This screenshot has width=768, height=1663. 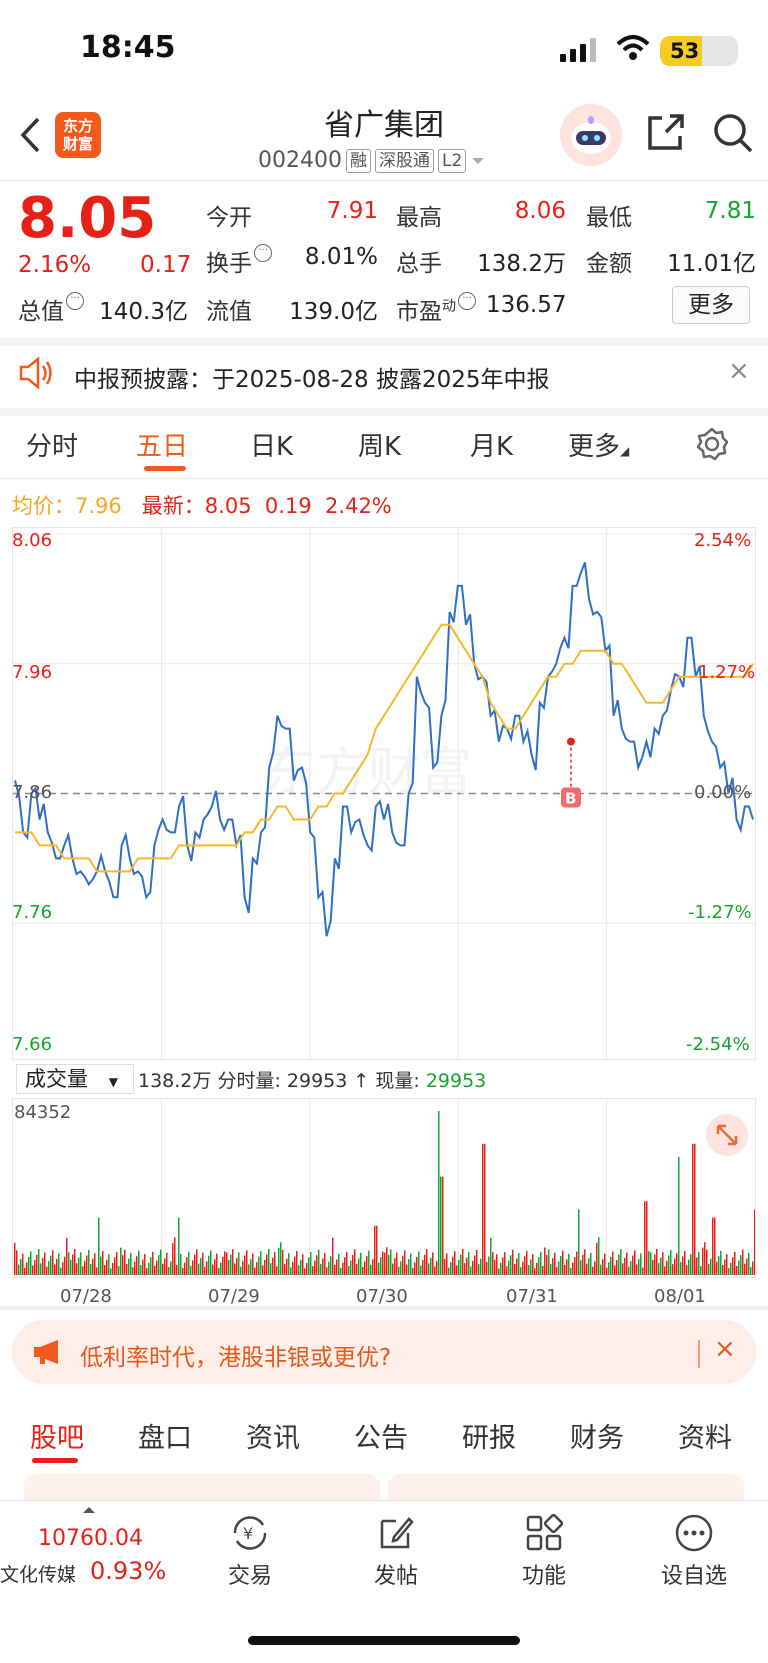 I want to click on market-cap-label-text: 总值, so click(x=41, y=312).